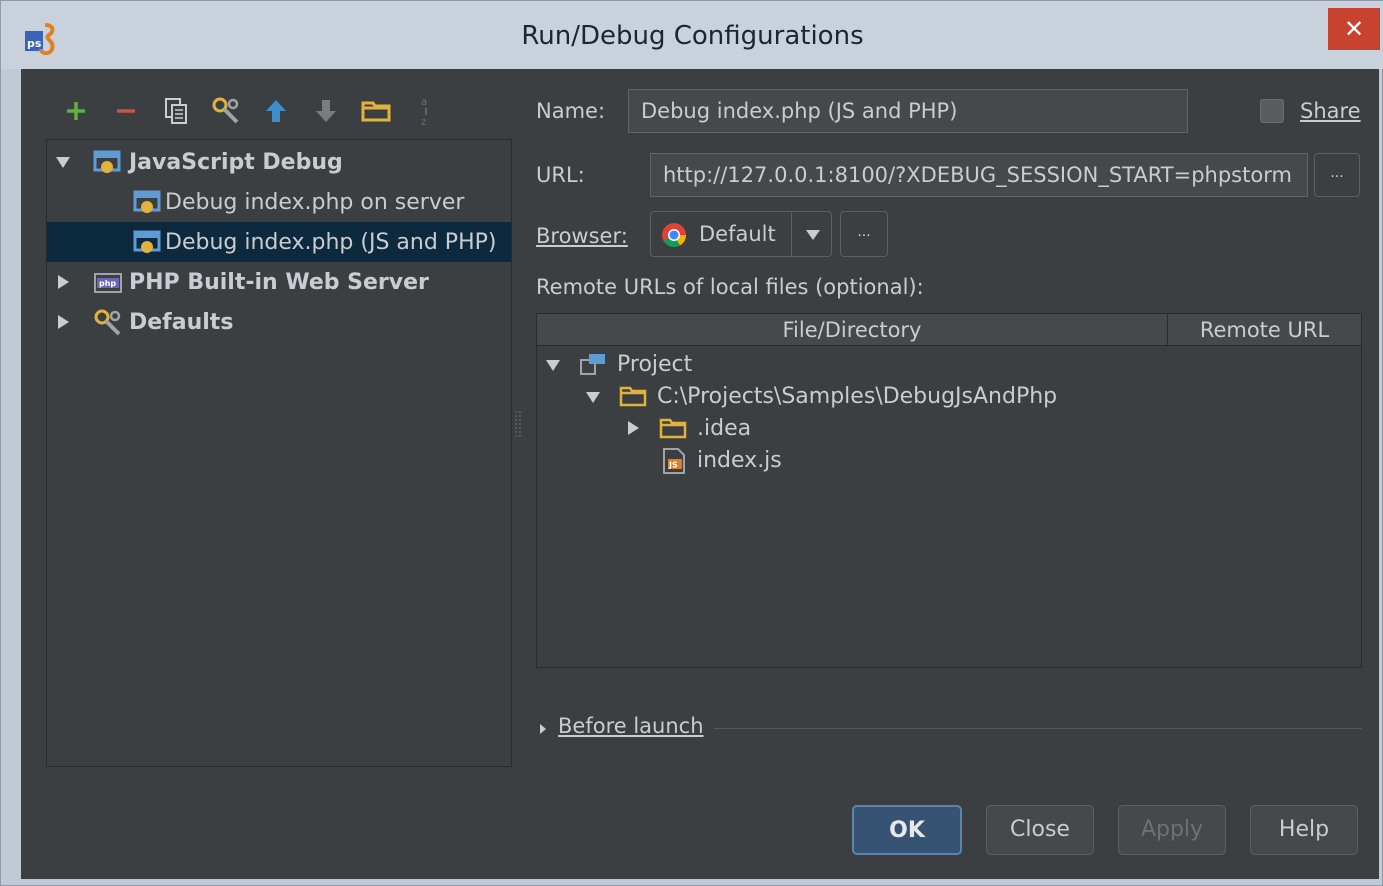 The height and width of the screenshot is (886, 1383). What do you see at coordinates (673, 465) in the screenshot?
I see `svg-text: JS` at bounding box center [673, 465].